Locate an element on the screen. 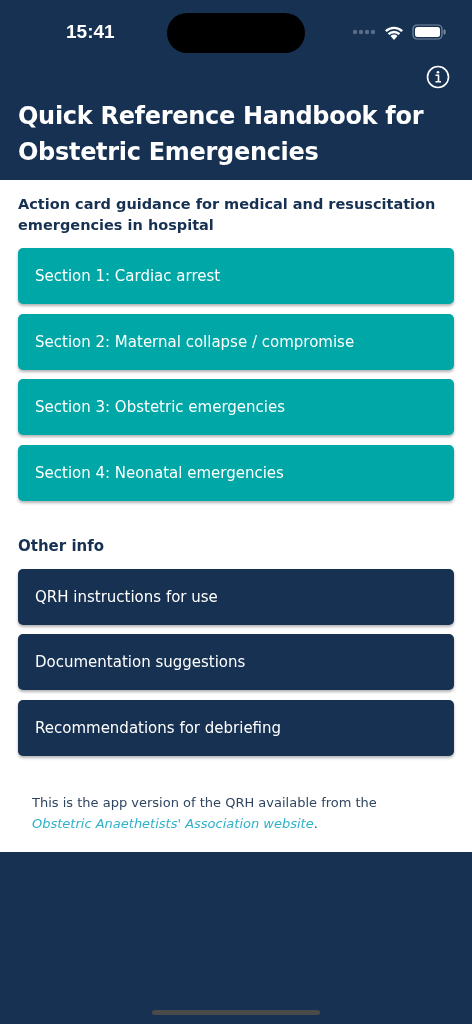 Image resolution: width=472 pixels, height=1024 pixels. section-button: Section 3: Obstetric emergencies is located at coordinates (236, 407).